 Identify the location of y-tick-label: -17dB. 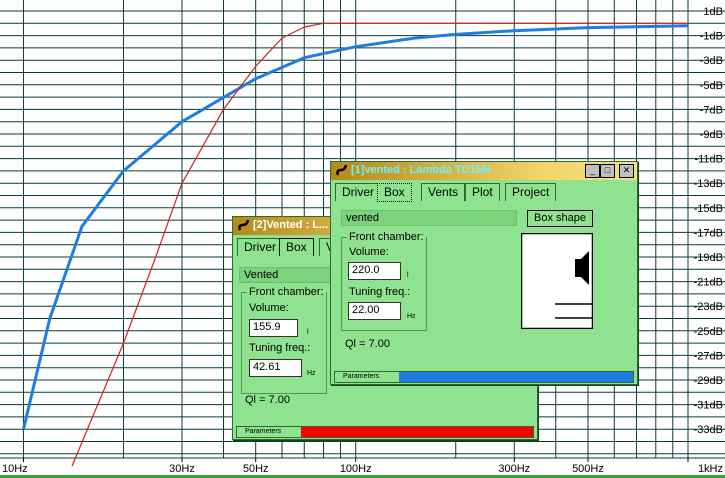
(708, 233).